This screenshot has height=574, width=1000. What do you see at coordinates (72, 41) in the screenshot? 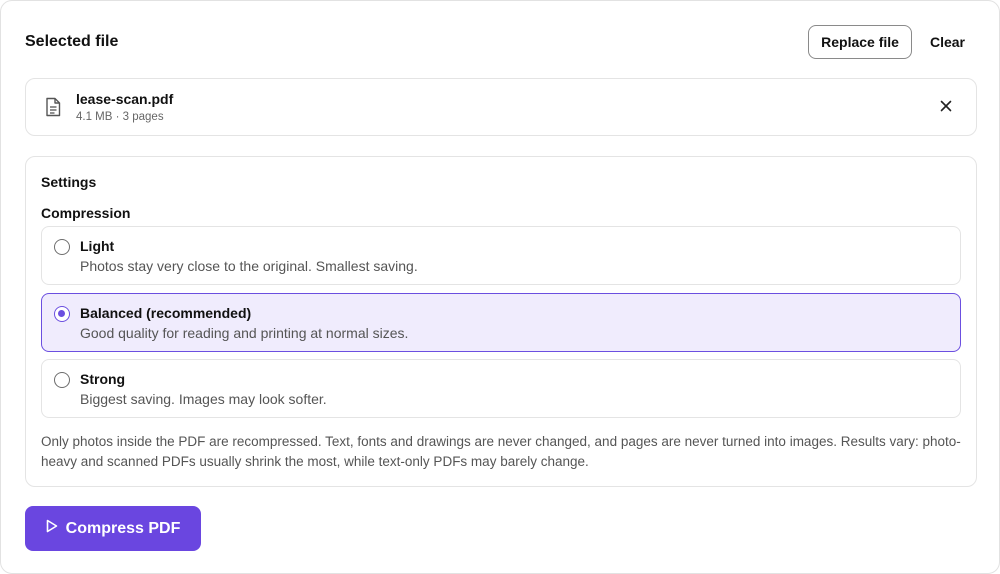
I see `page-title: Selected file` at bounding box center [72, 41].